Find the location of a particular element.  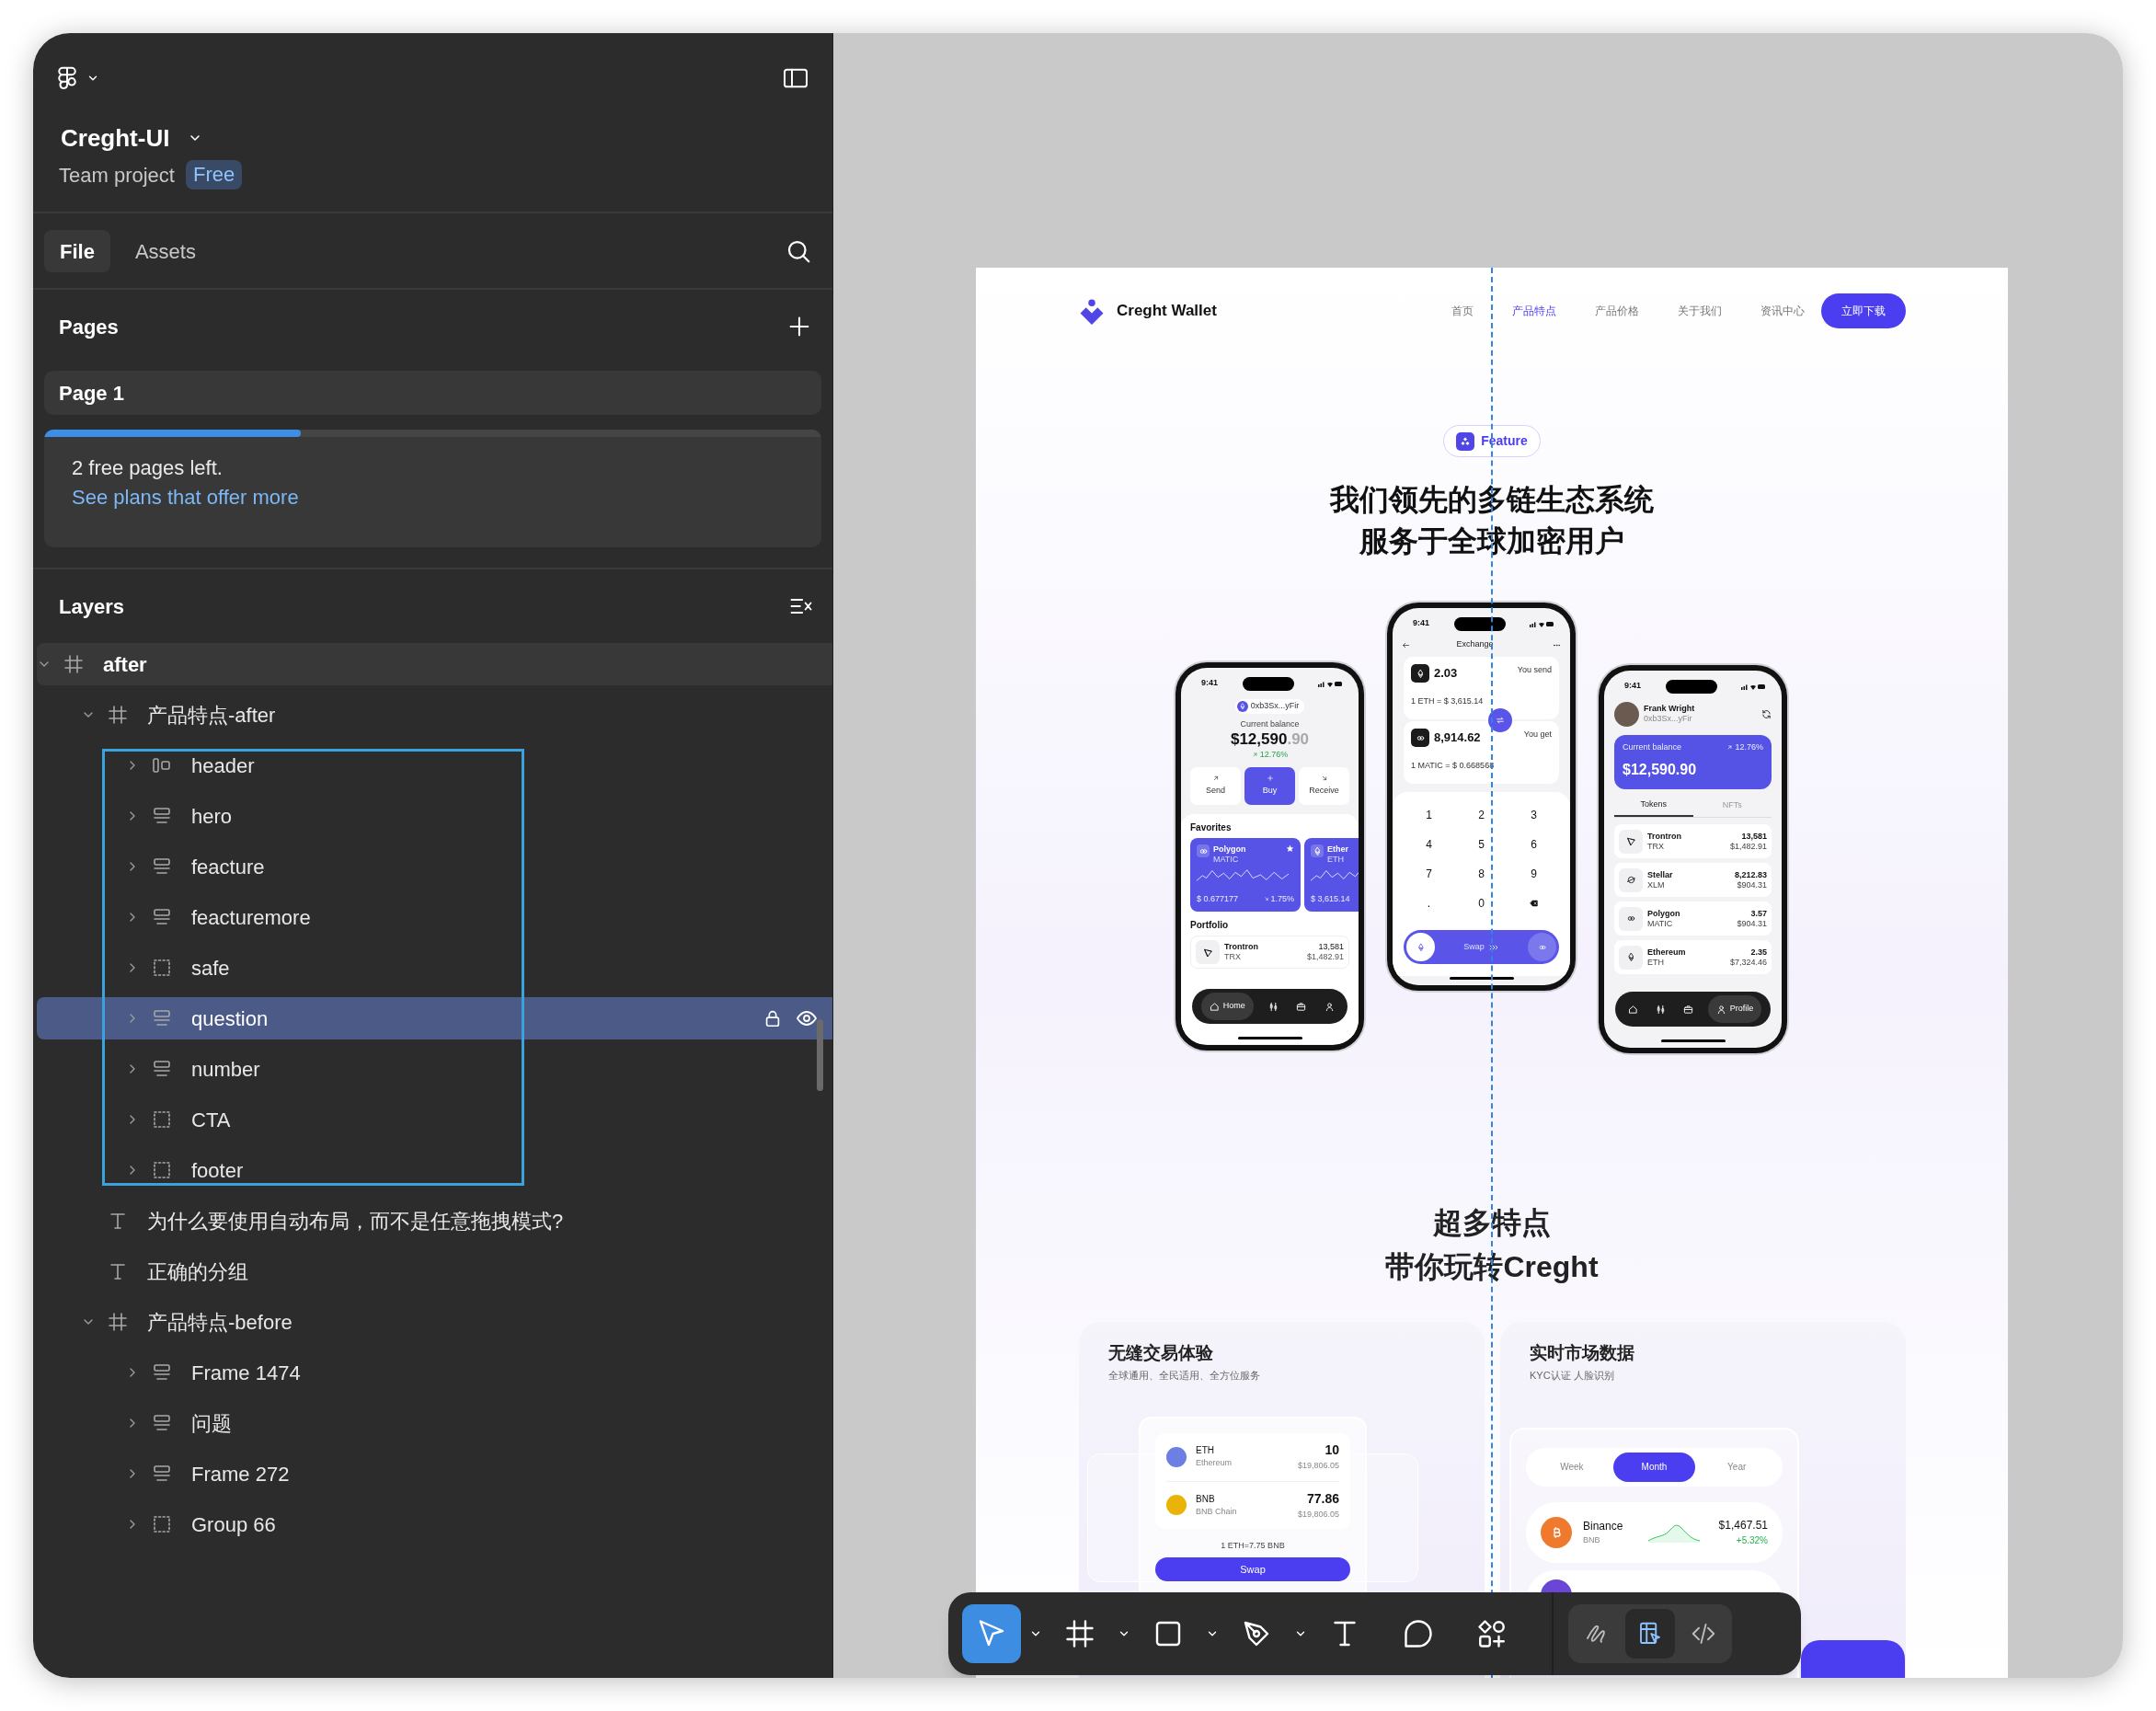

action-button: Send is located at coordinates (1216, 786).